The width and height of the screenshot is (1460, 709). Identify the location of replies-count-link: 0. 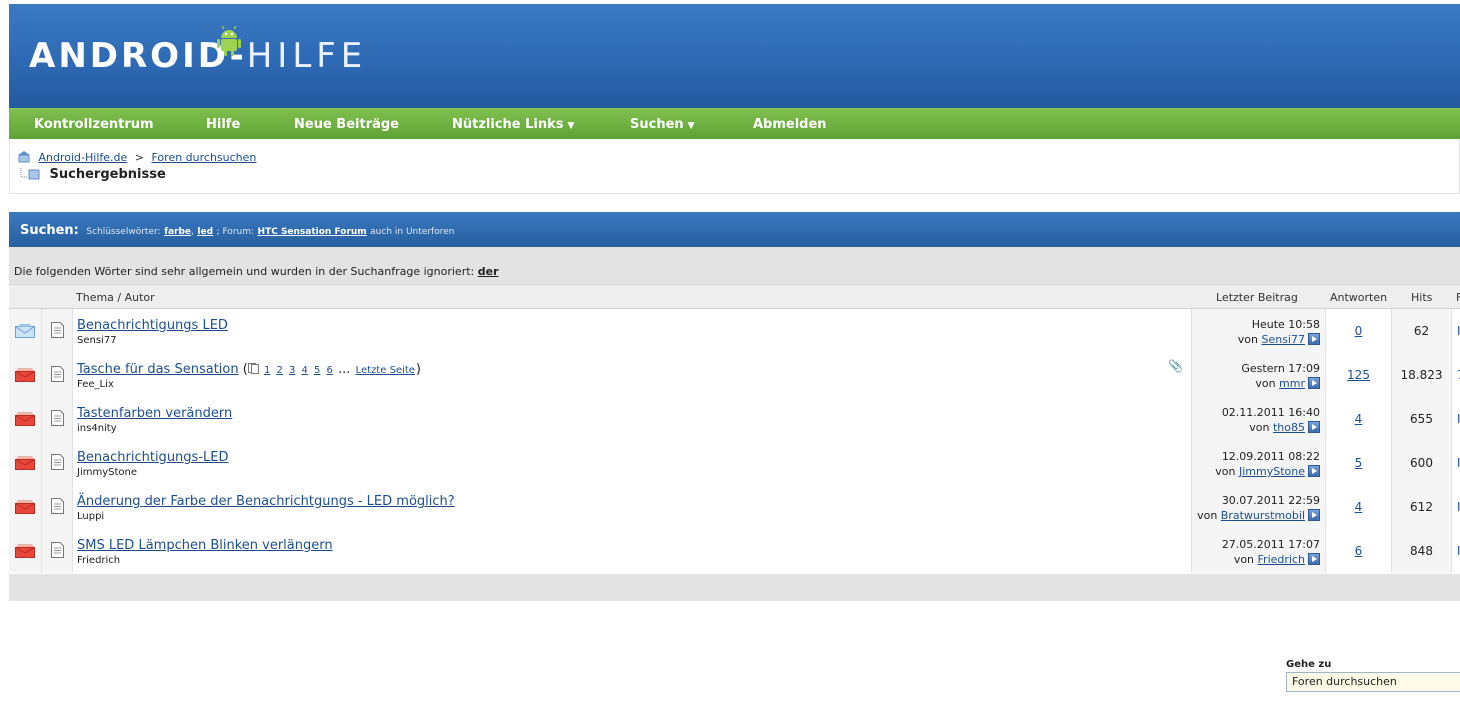
(1359, 331).